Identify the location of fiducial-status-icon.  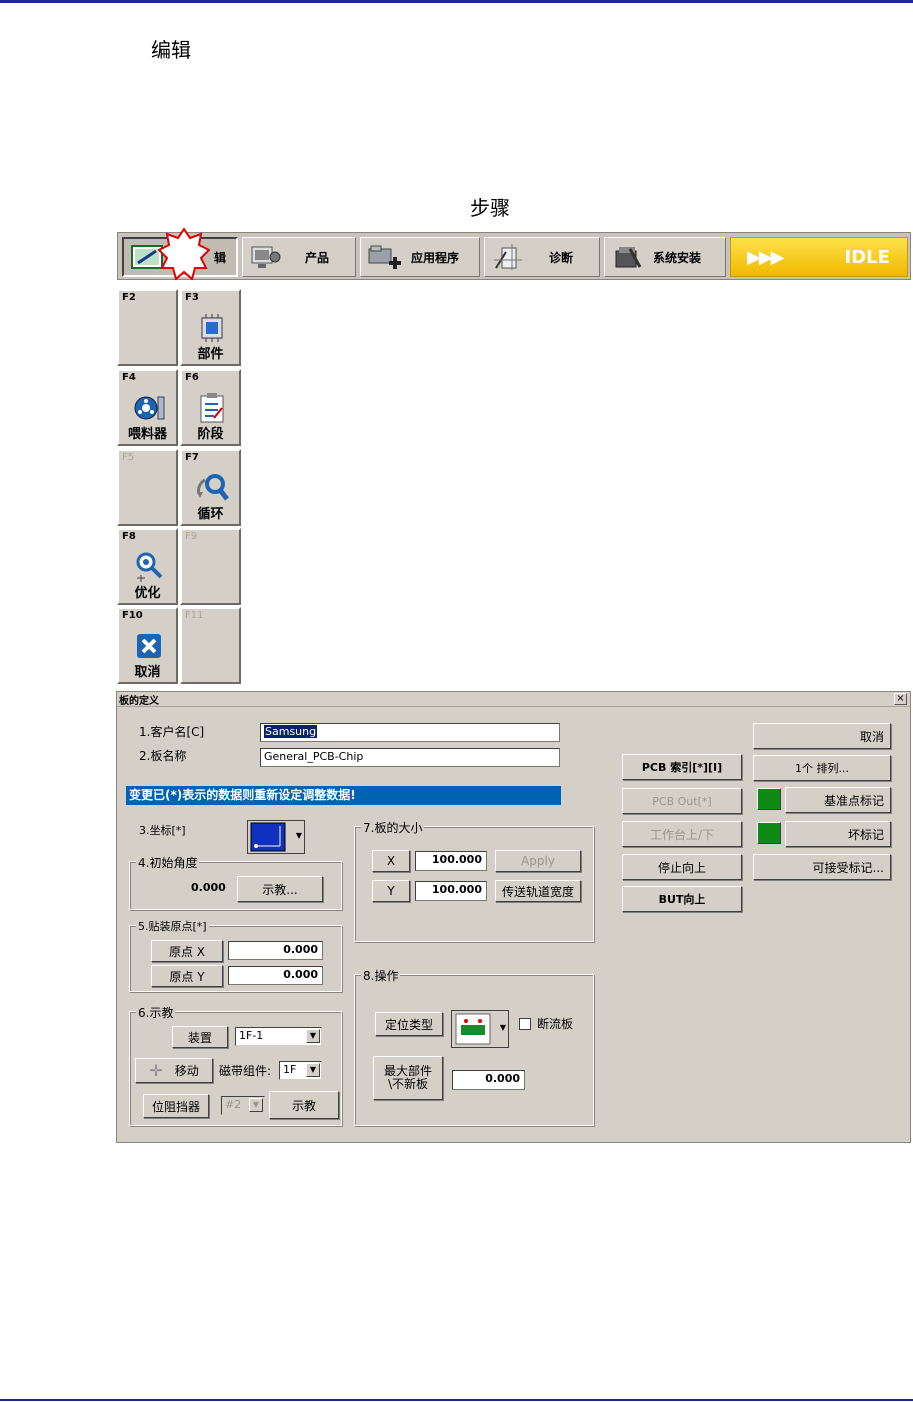
(769, 799).